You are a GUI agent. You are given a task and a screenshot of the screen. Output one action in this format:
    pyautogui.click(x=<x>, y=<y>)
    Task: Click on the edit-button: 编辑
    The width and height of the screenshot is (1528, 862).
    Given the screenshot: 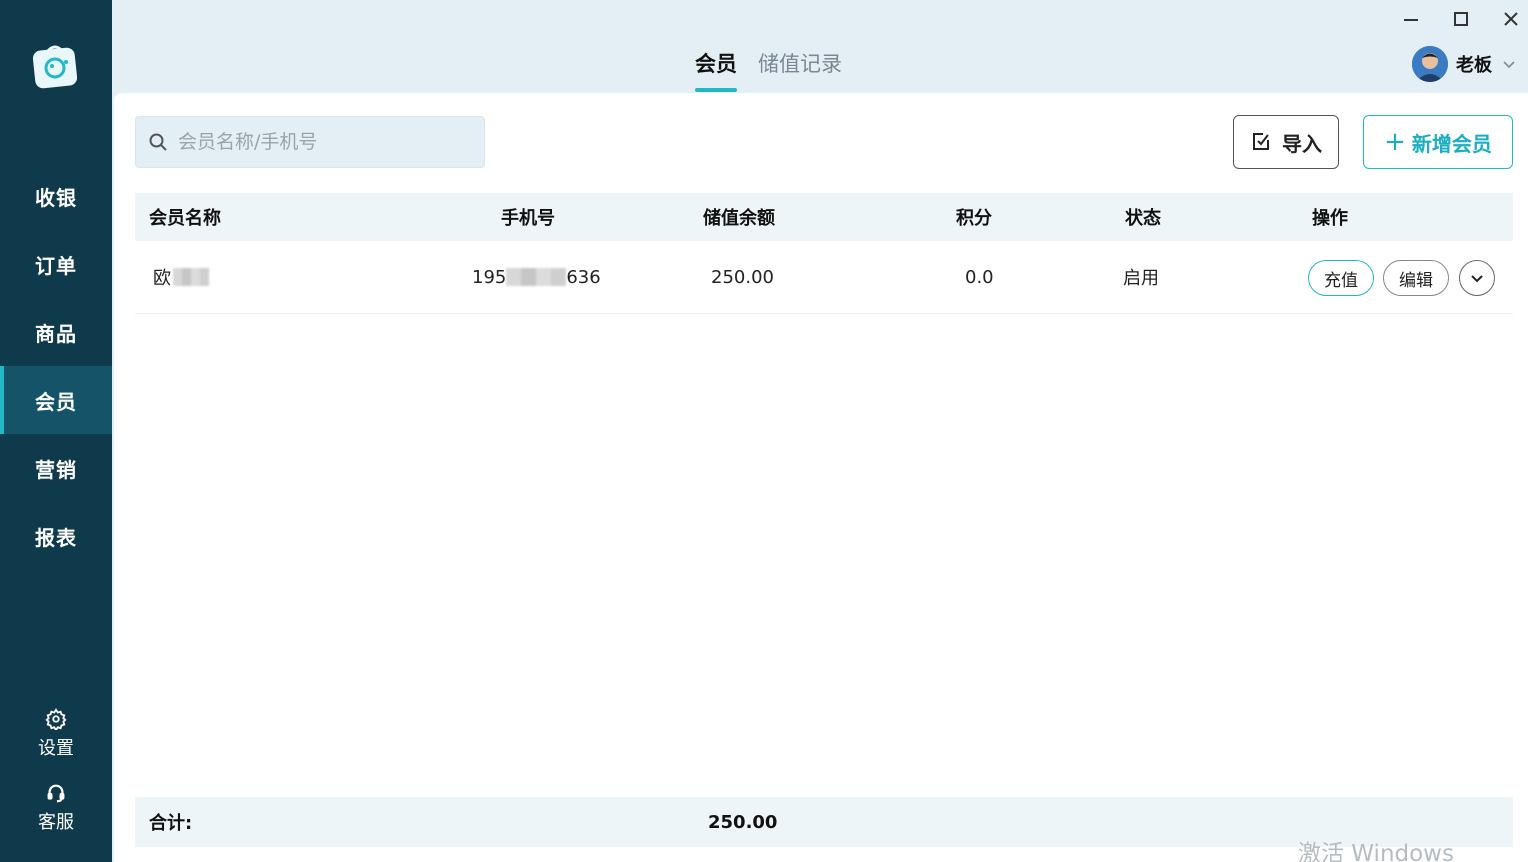 What is the action you would take?
    pyautogui.click(x=1416, y=278)
    